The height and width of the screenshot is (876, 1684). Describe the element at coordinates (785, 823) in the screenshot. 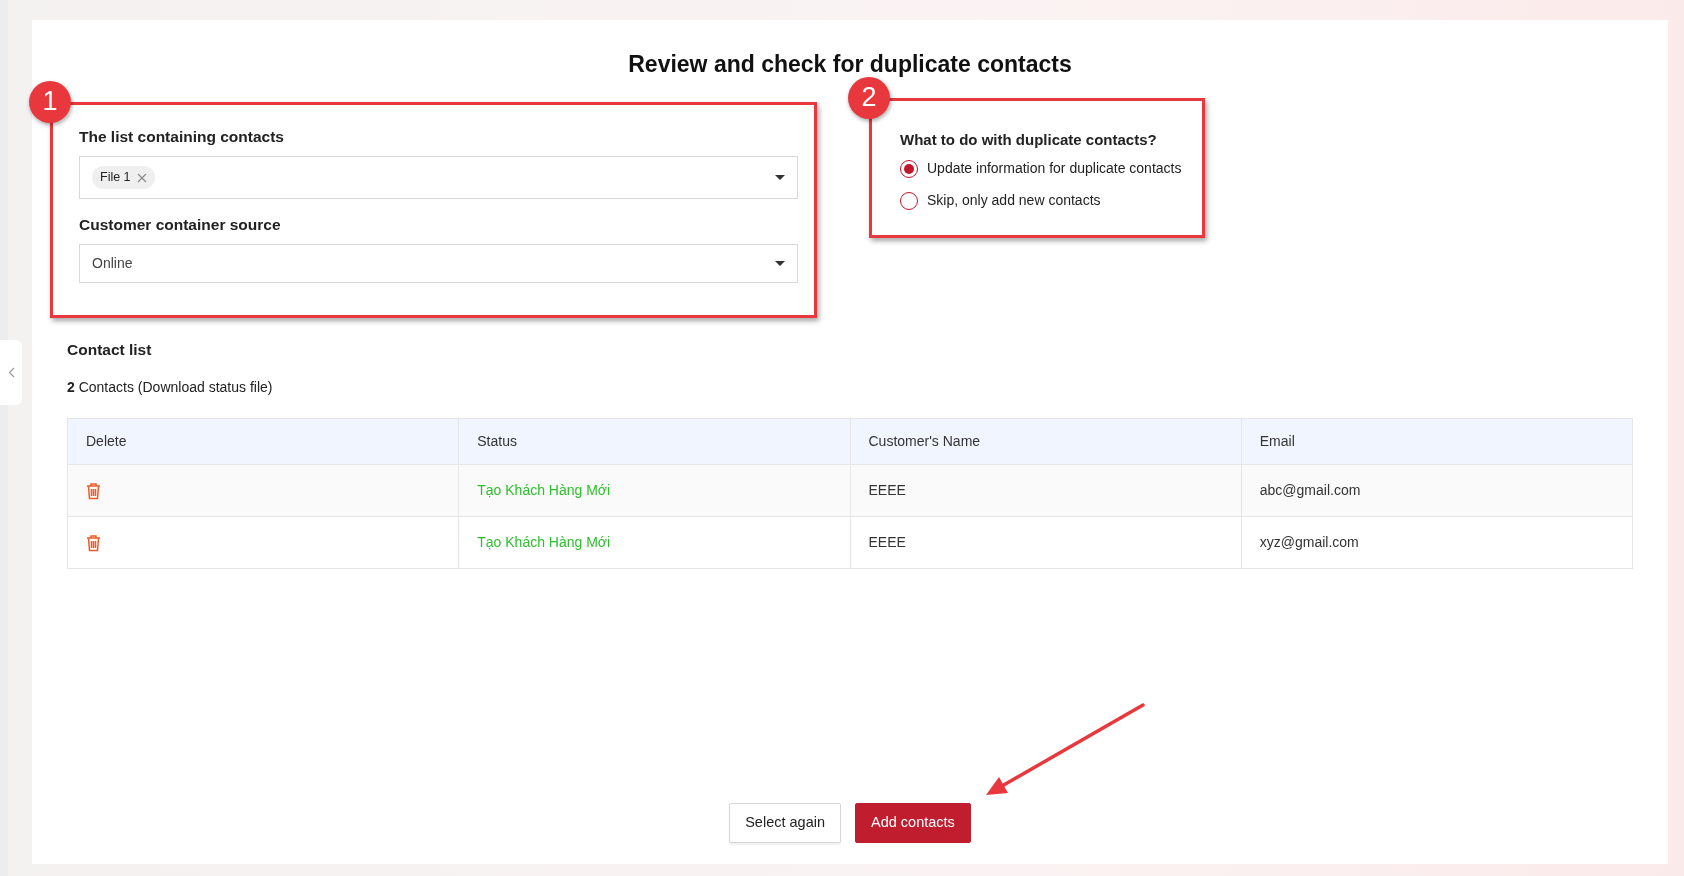

I see `select-again-button: Select again` at that location.